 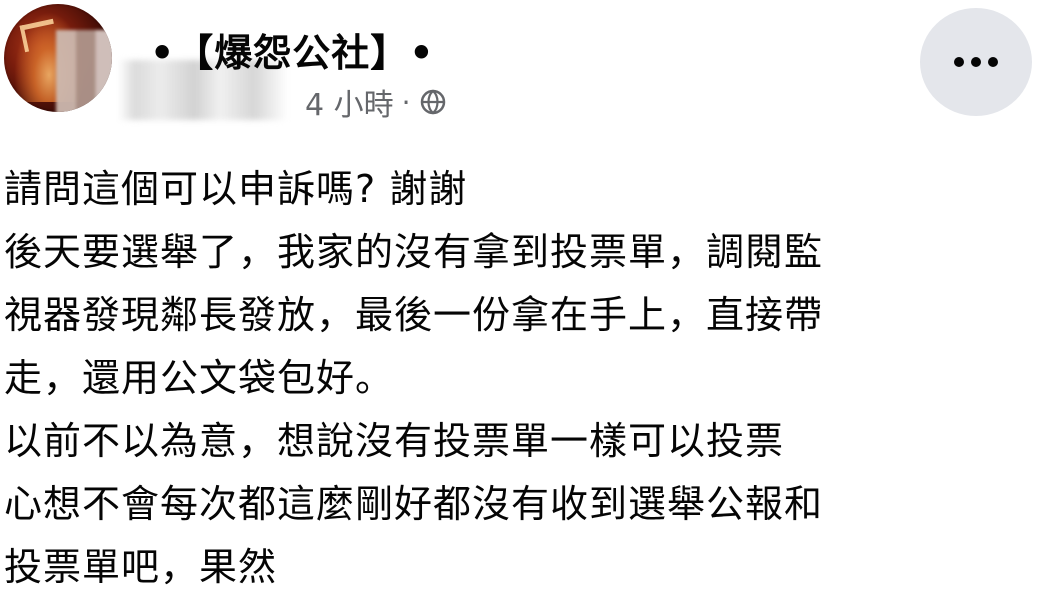 What do you see at coordinates (84, 71) in the screenshot?
I see `avatar-pixelated-overlay` at bounding box center [84, 71].